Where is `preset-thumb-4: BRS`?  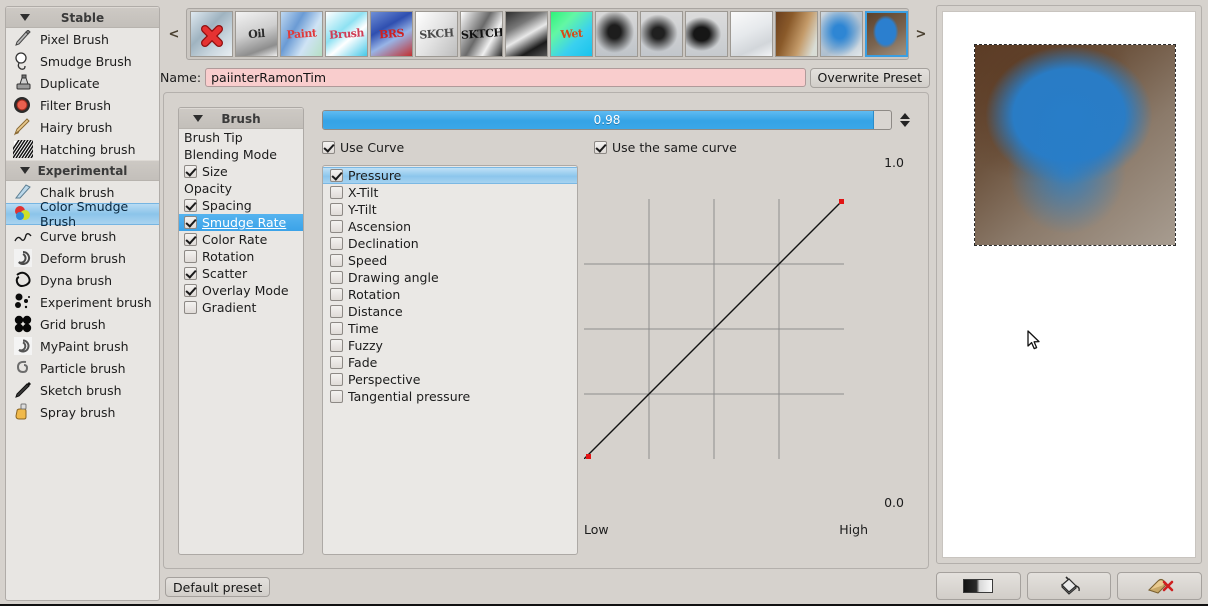 preset-thumb-4: BRS is located at coordinates (391, 34).